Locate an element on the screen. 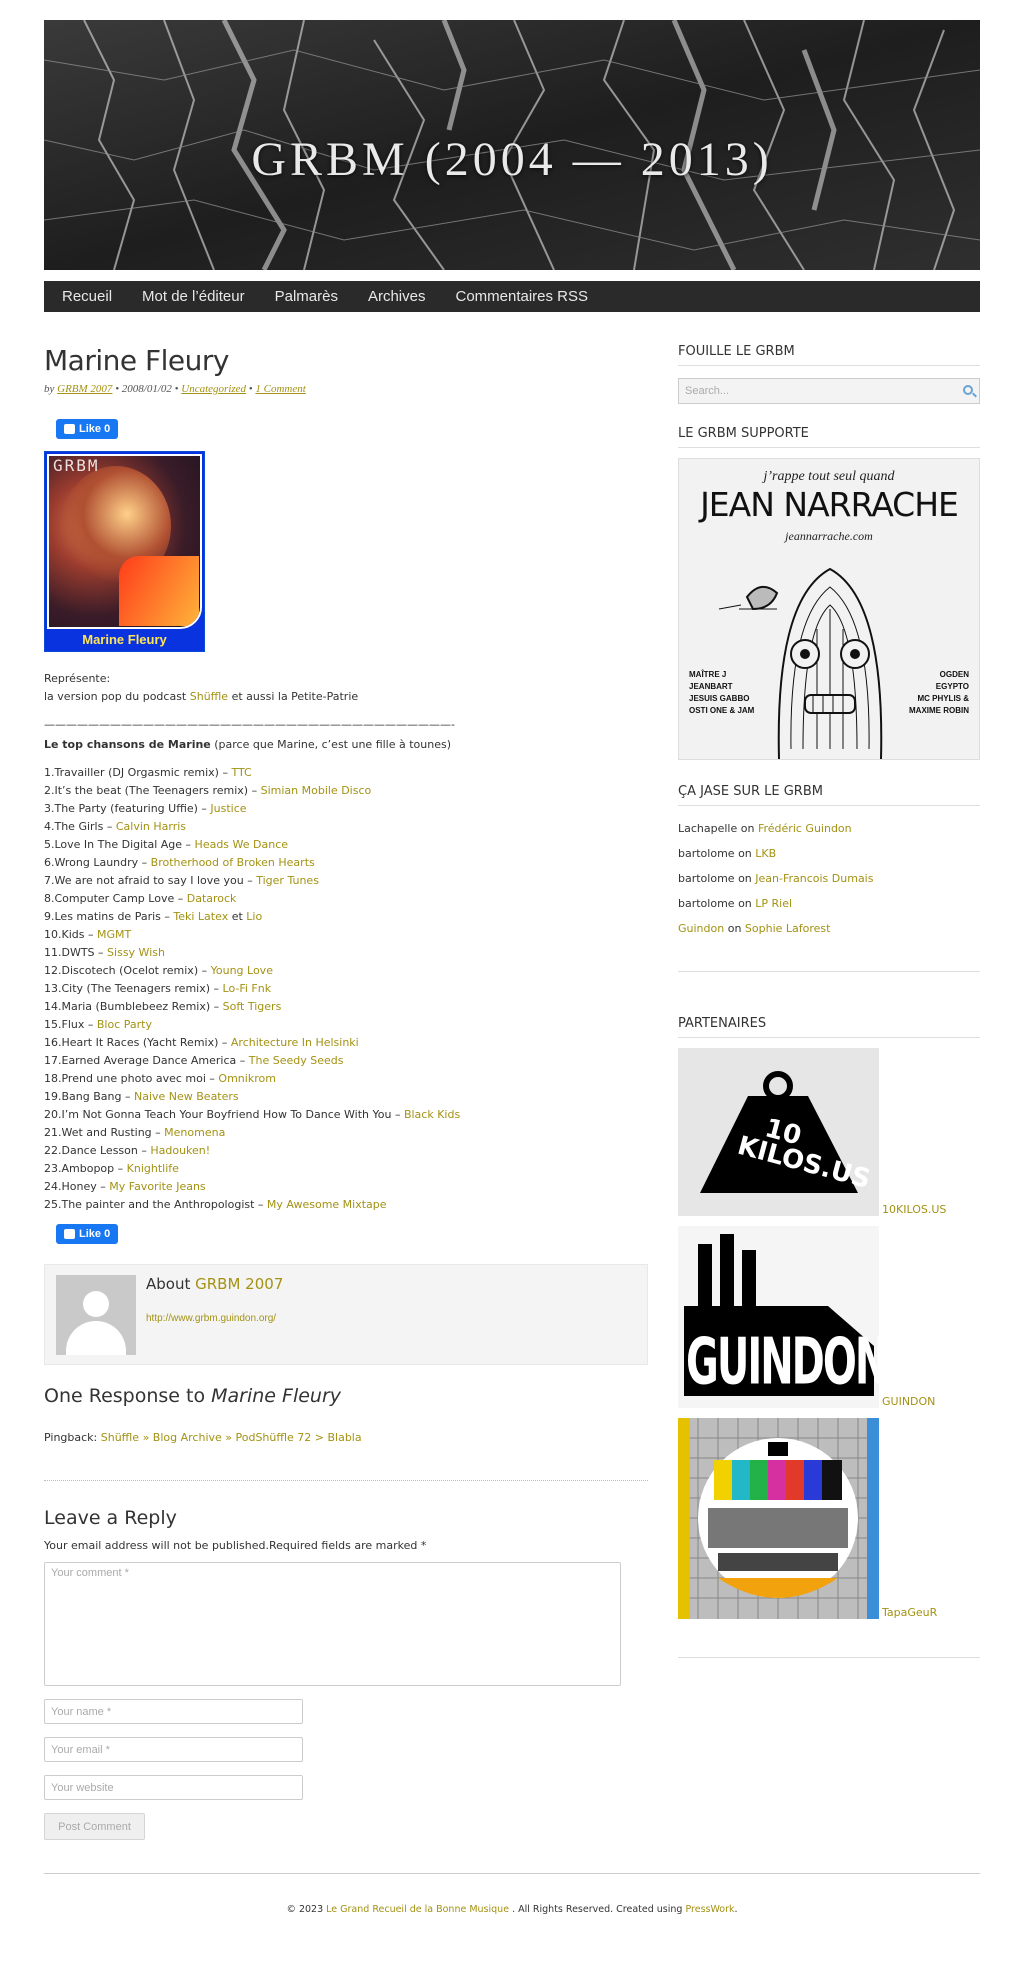 This screenshot has width=1024, height=1963. partner-link: 10KILOS.US is located at coordinates (914, 1209).